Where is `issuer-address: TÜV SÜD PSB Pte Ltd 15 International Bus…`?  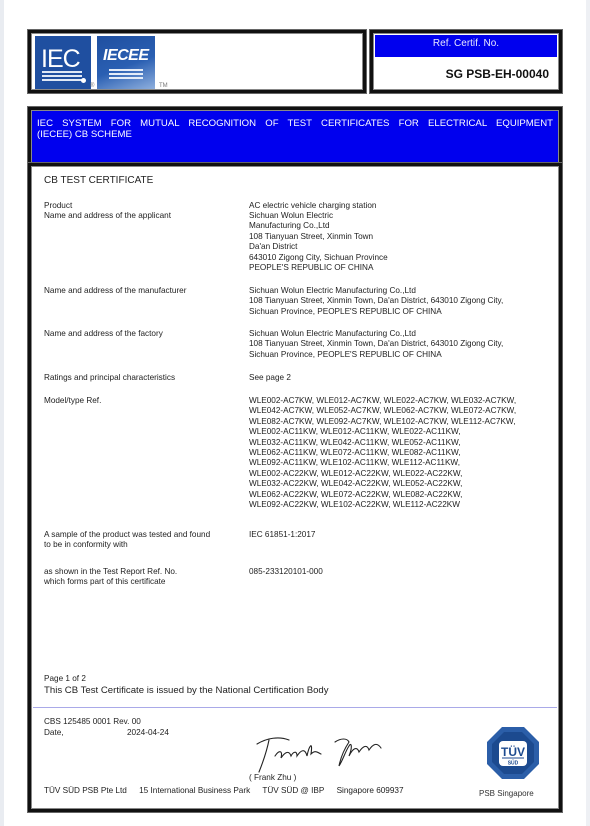
issuer-address: TÜV SÜD PSB Pte Ltd 15 International Bus… is located at coordinates (229, 790).